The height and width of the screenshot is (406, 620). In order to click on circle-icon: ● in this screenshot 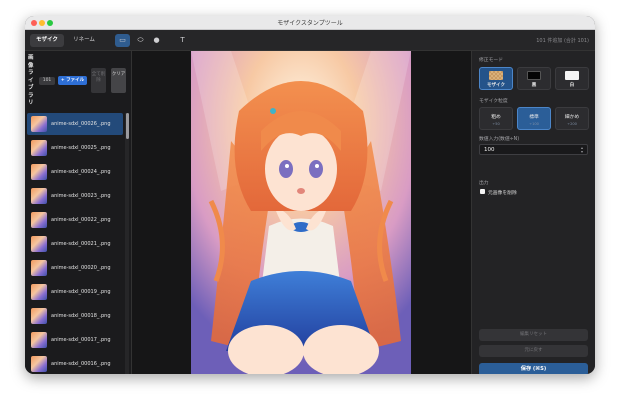, I will do `click(156, 40)`.